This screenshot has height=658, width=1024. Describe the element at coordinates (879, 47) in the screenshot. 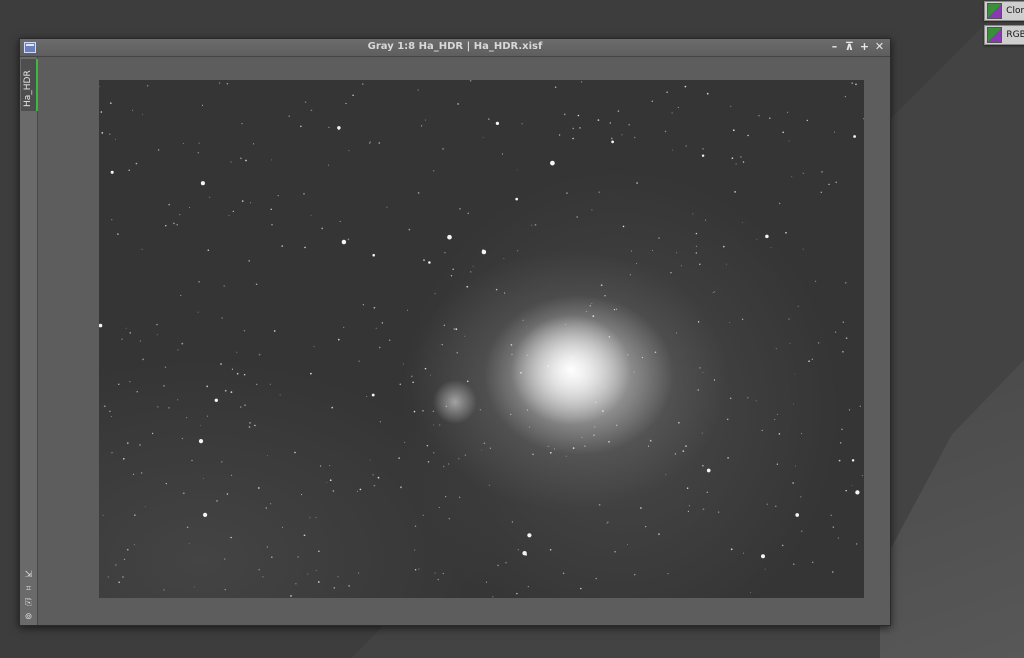

I see `close-button: ✕` at that location.